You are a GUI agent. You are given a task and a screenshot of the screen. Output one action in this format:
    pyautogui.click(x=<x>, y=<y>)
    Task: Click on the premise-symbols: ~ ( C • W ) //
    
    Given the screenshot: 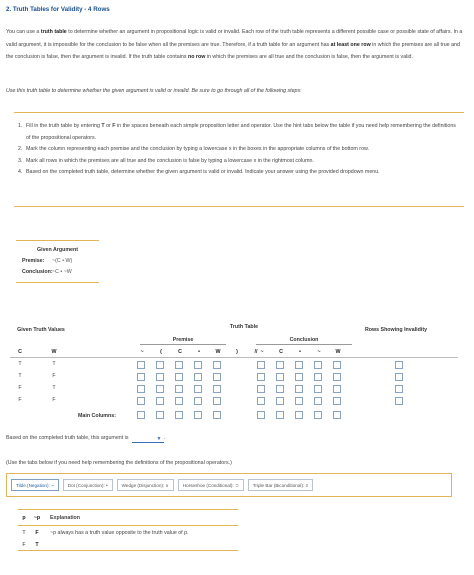 What is the action you would take?
    pyautogui.click(x=199, y=352)
    